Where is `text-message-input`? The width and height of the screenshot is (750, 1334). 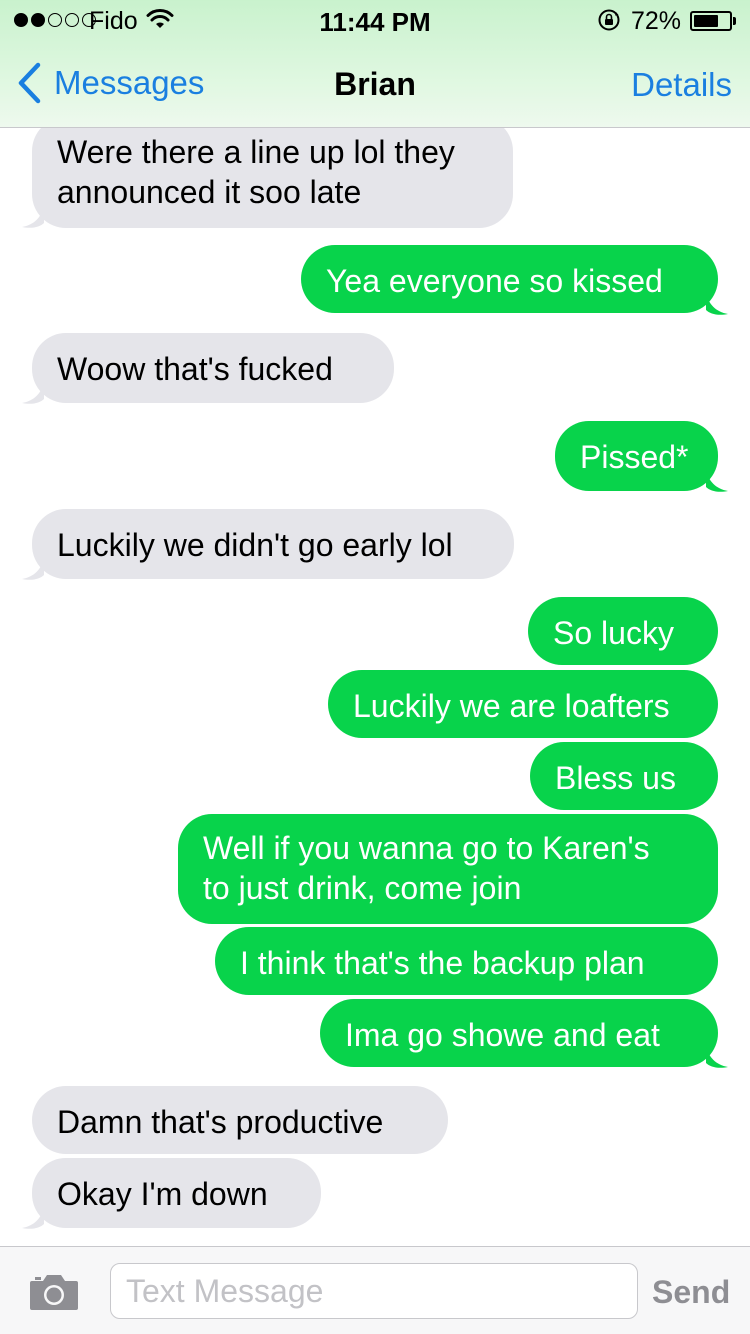
text-message-input is located at coordinates (374, 1291).